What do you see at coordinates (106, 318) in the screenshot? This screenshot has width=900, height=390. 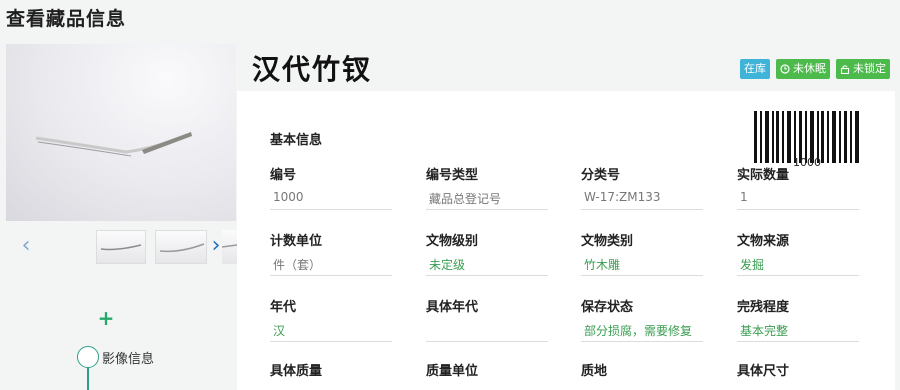 I see `plus-icon: +` at bounding box center [106, 318].